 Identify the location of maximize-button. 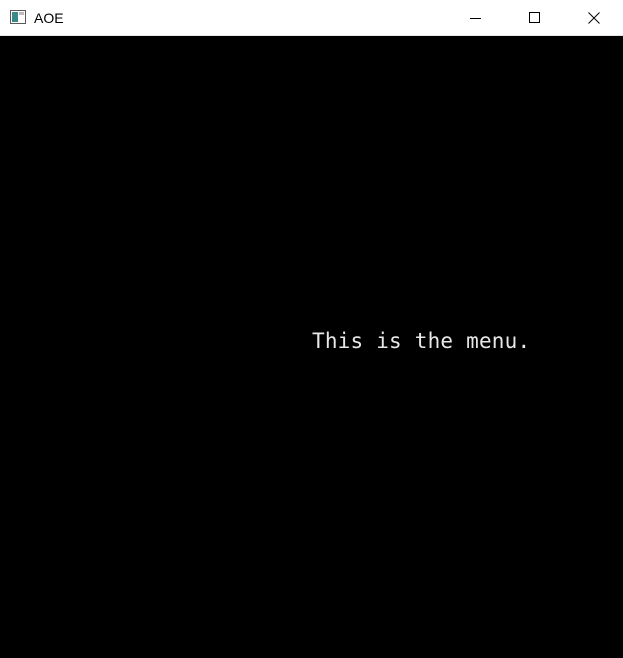
(535, 17).